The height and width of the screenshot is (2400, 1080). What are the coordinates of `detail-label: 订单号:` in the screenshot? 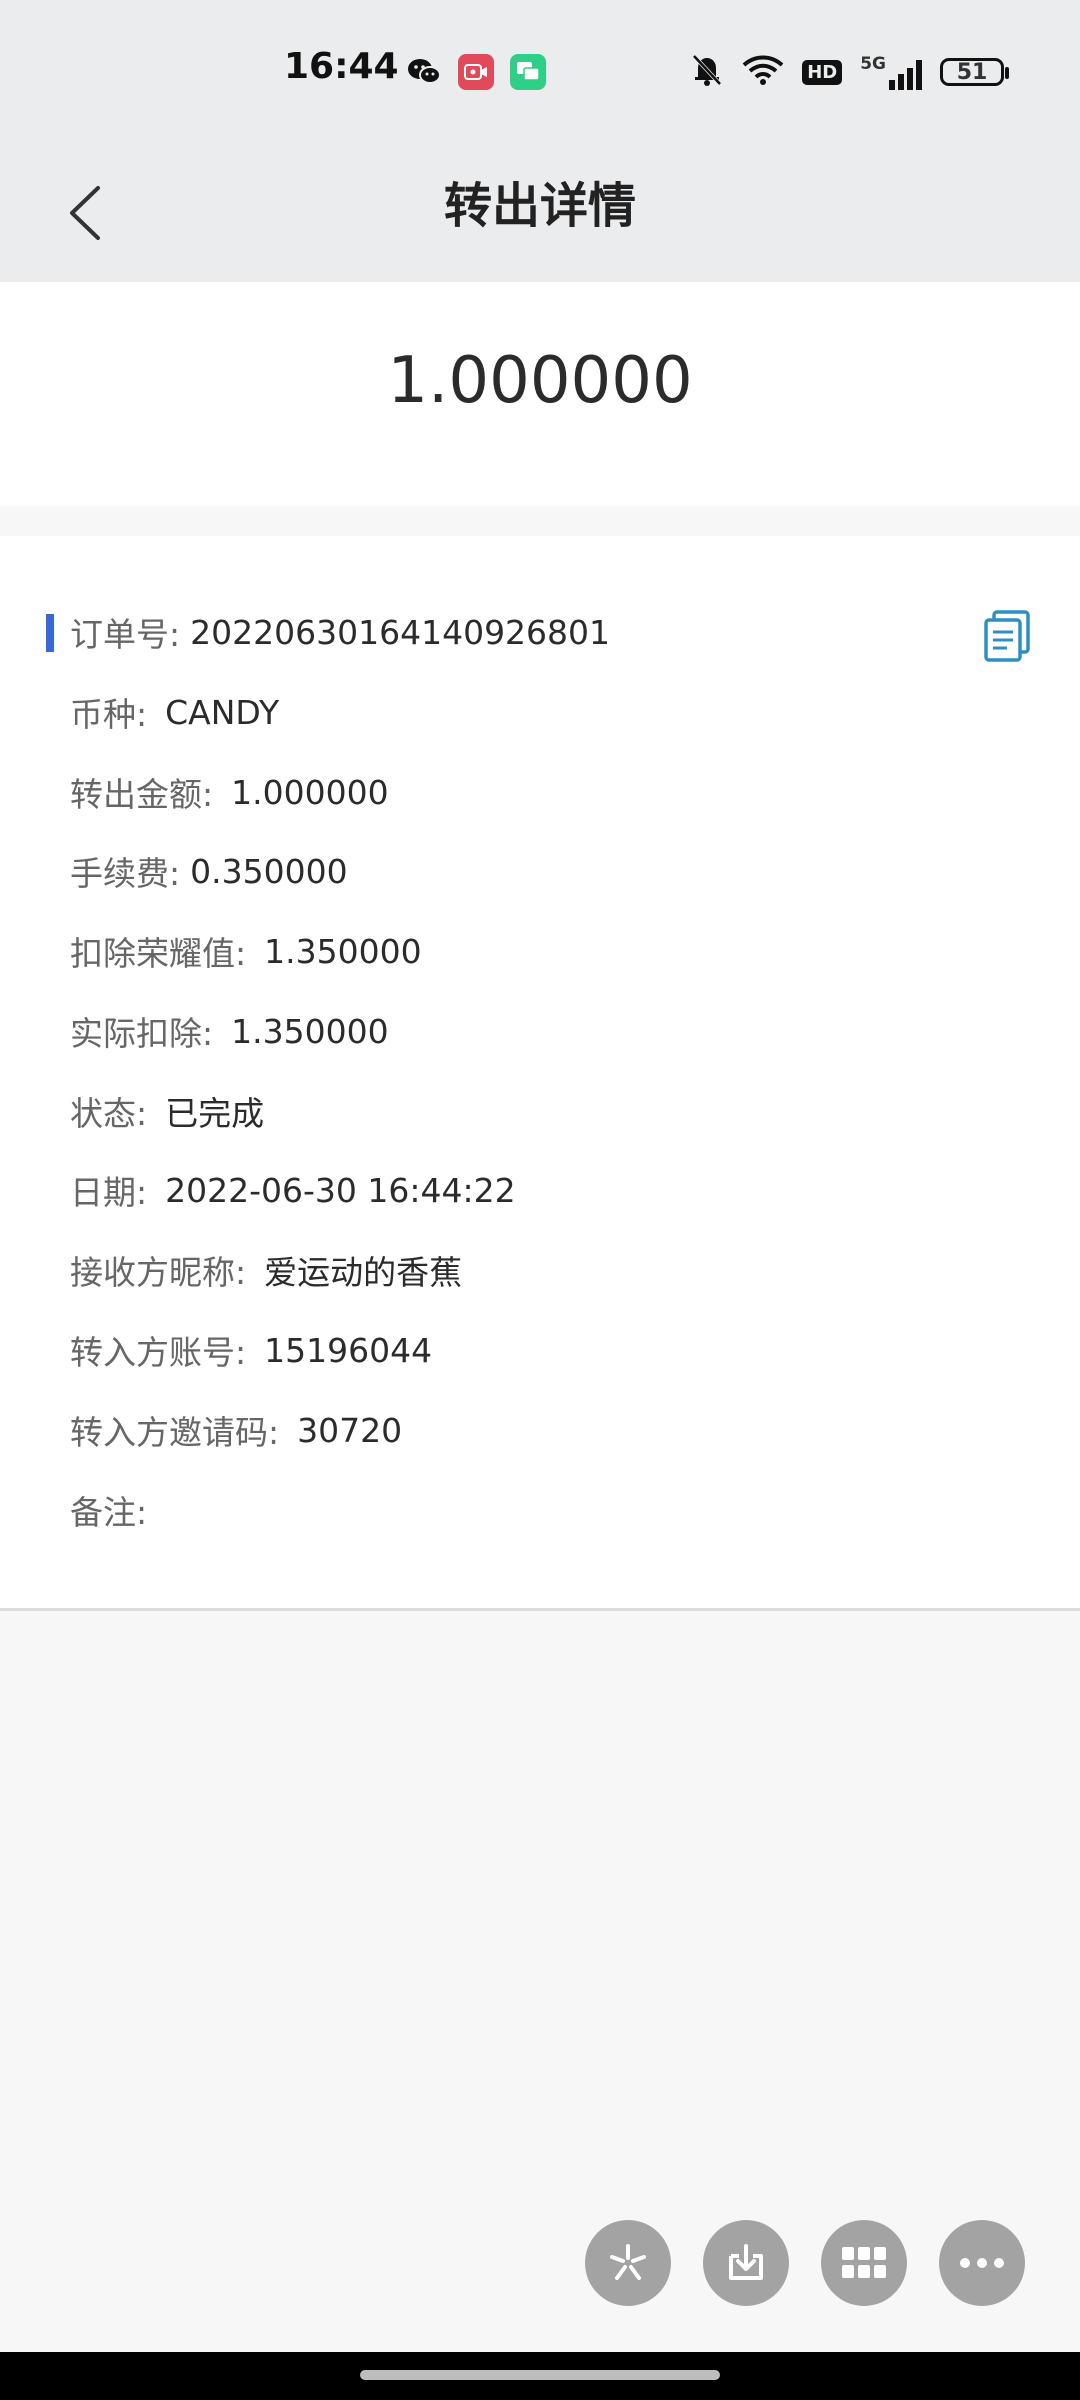 It's located at (125, 634).